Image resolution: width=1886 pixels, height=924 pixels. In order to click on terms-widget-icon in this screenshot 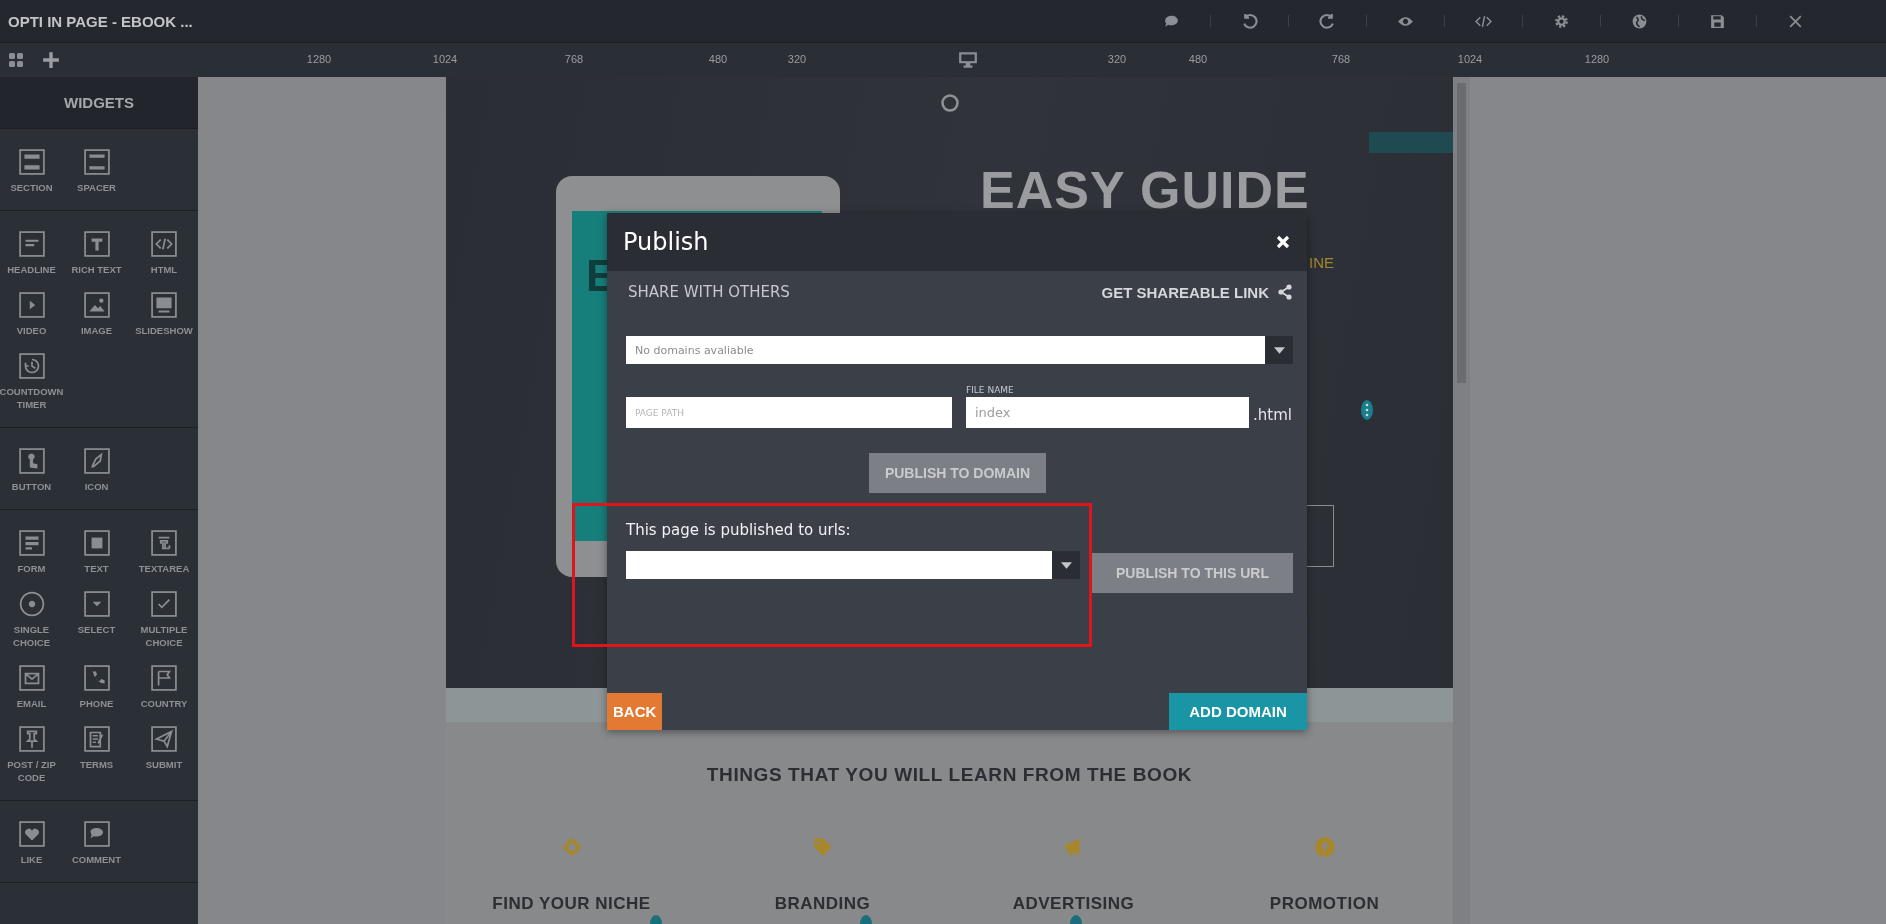, I will do `click(96, 739)`.